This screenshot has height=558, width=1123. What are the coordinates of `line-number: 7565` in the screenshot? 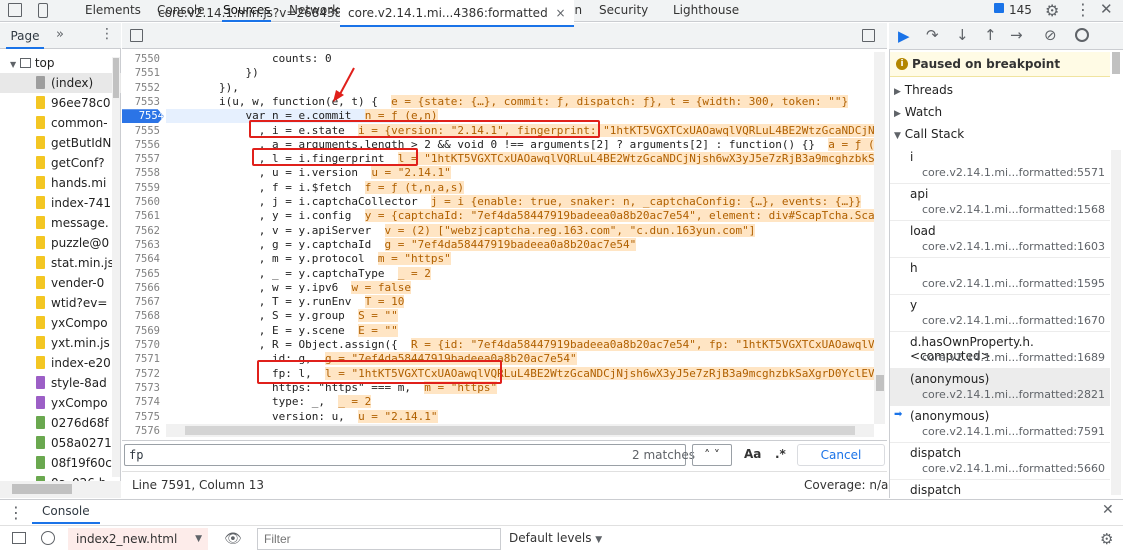 It's located at (141, 274).